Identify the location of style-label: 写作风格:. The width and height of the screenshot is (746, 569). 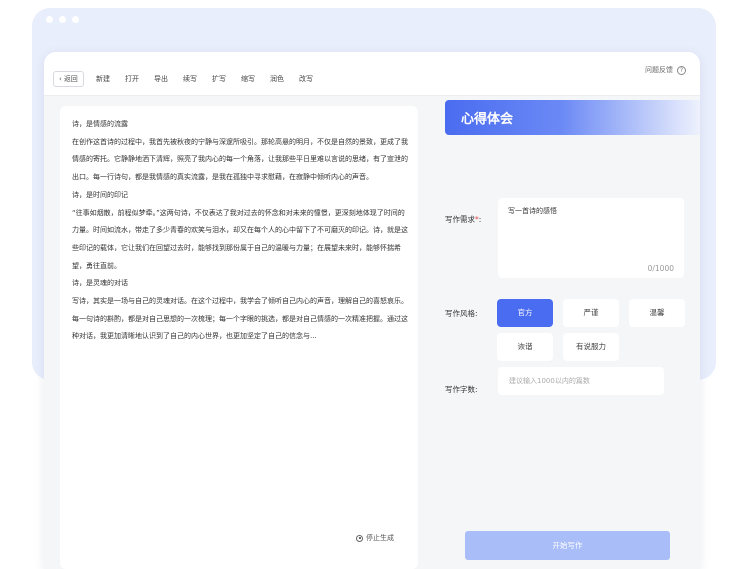
(461, 313).